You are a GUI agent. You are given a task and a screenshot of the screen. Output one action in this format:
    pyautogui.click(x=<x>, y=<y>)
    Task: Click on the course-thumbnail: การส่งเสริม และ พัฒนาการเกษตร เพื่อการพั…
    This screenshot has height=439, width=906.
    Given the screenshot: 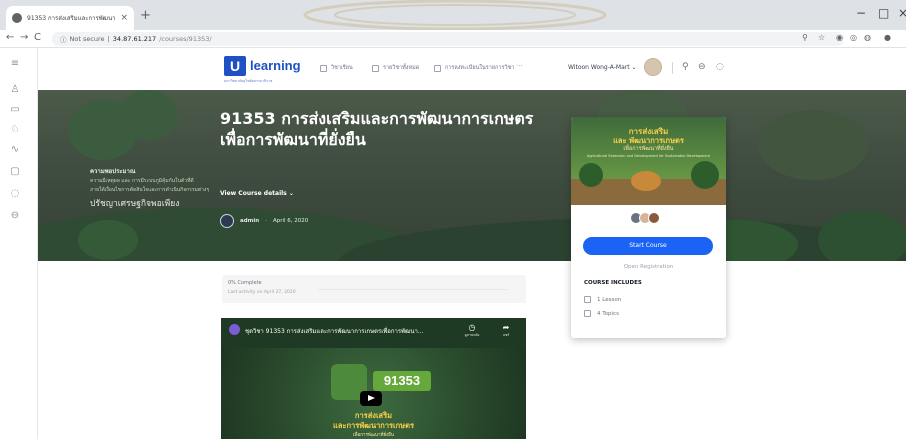 What is the action you would take?
    pyautogui.click(x=648, y=161)
    